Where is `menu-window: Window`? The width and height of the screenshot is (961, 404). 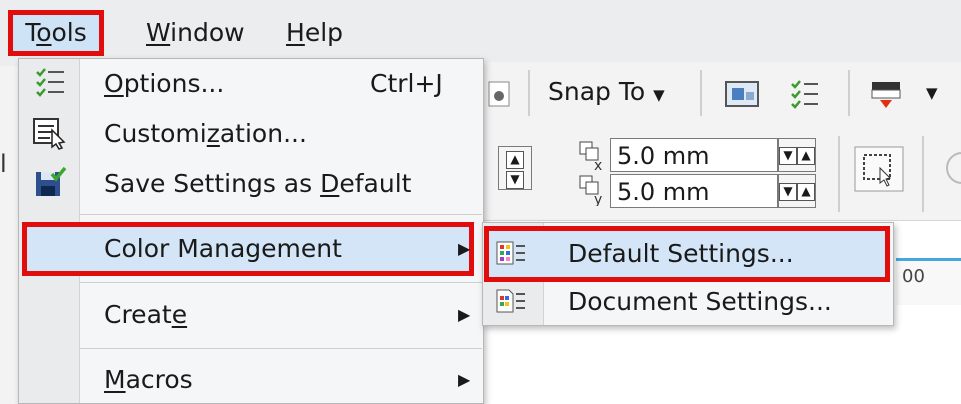
menu-window: Window is located at coordinates (195, 33).